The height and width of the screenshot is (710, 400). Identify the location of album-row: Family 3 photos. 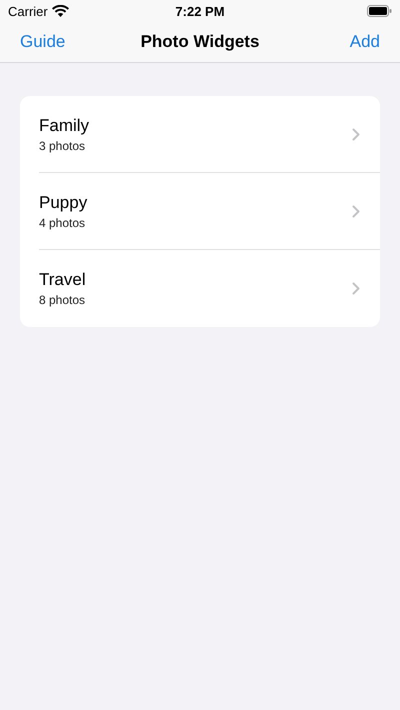
(200, 134).